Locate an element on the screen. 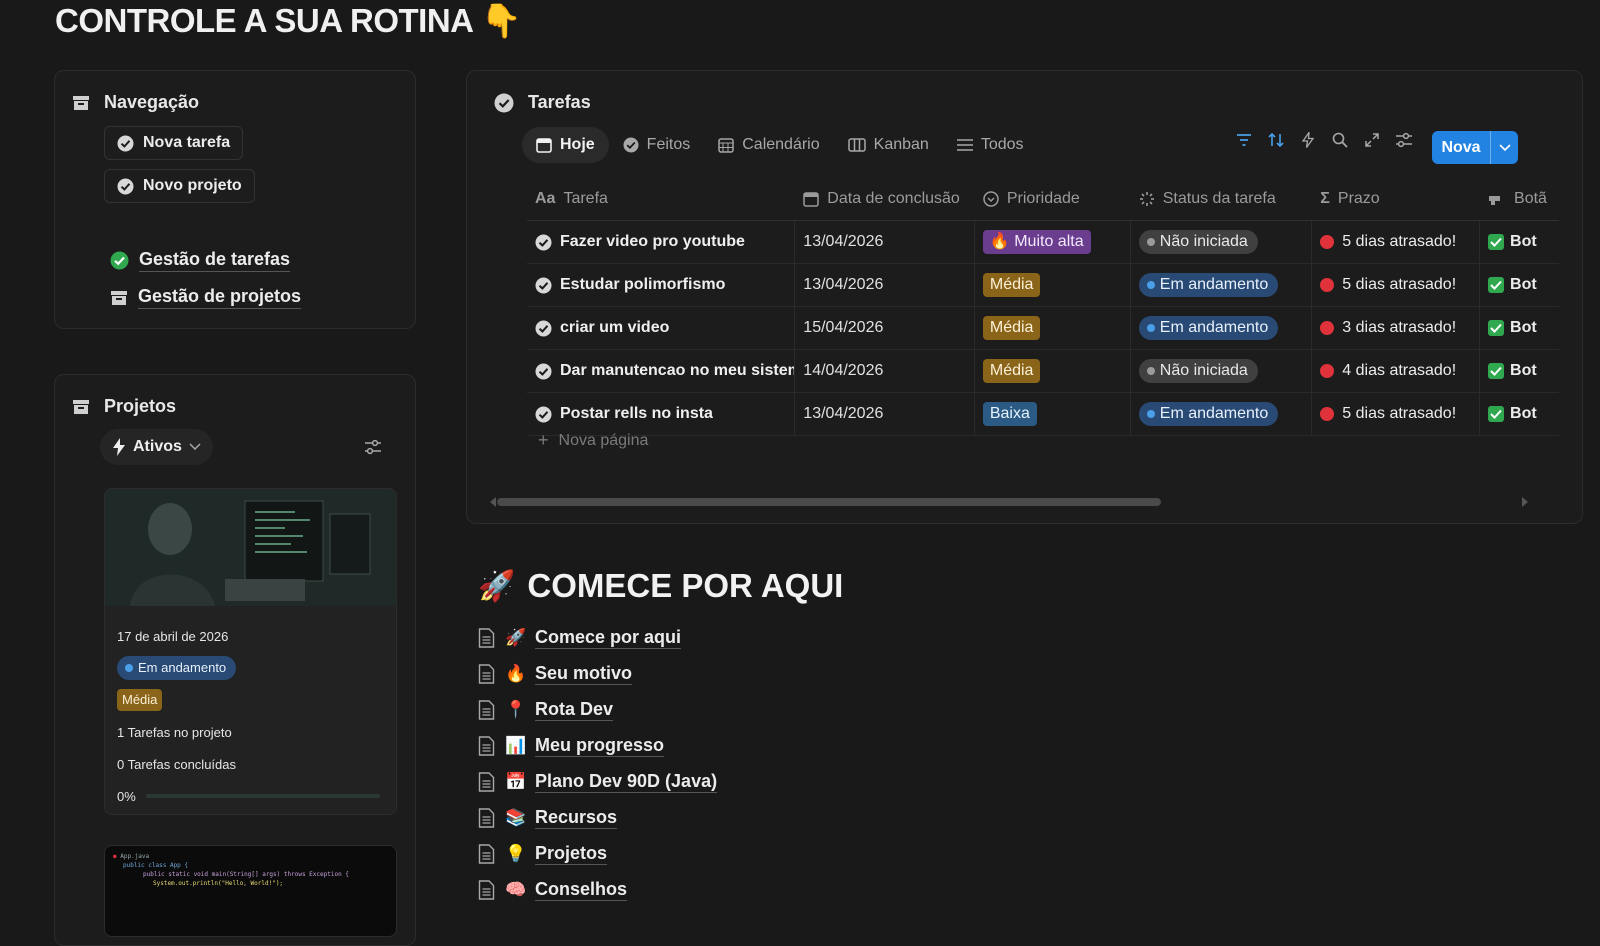 The image size is (1600, 946). task-date-cell: 14/04/2026 is located at coordinates (885, 371).